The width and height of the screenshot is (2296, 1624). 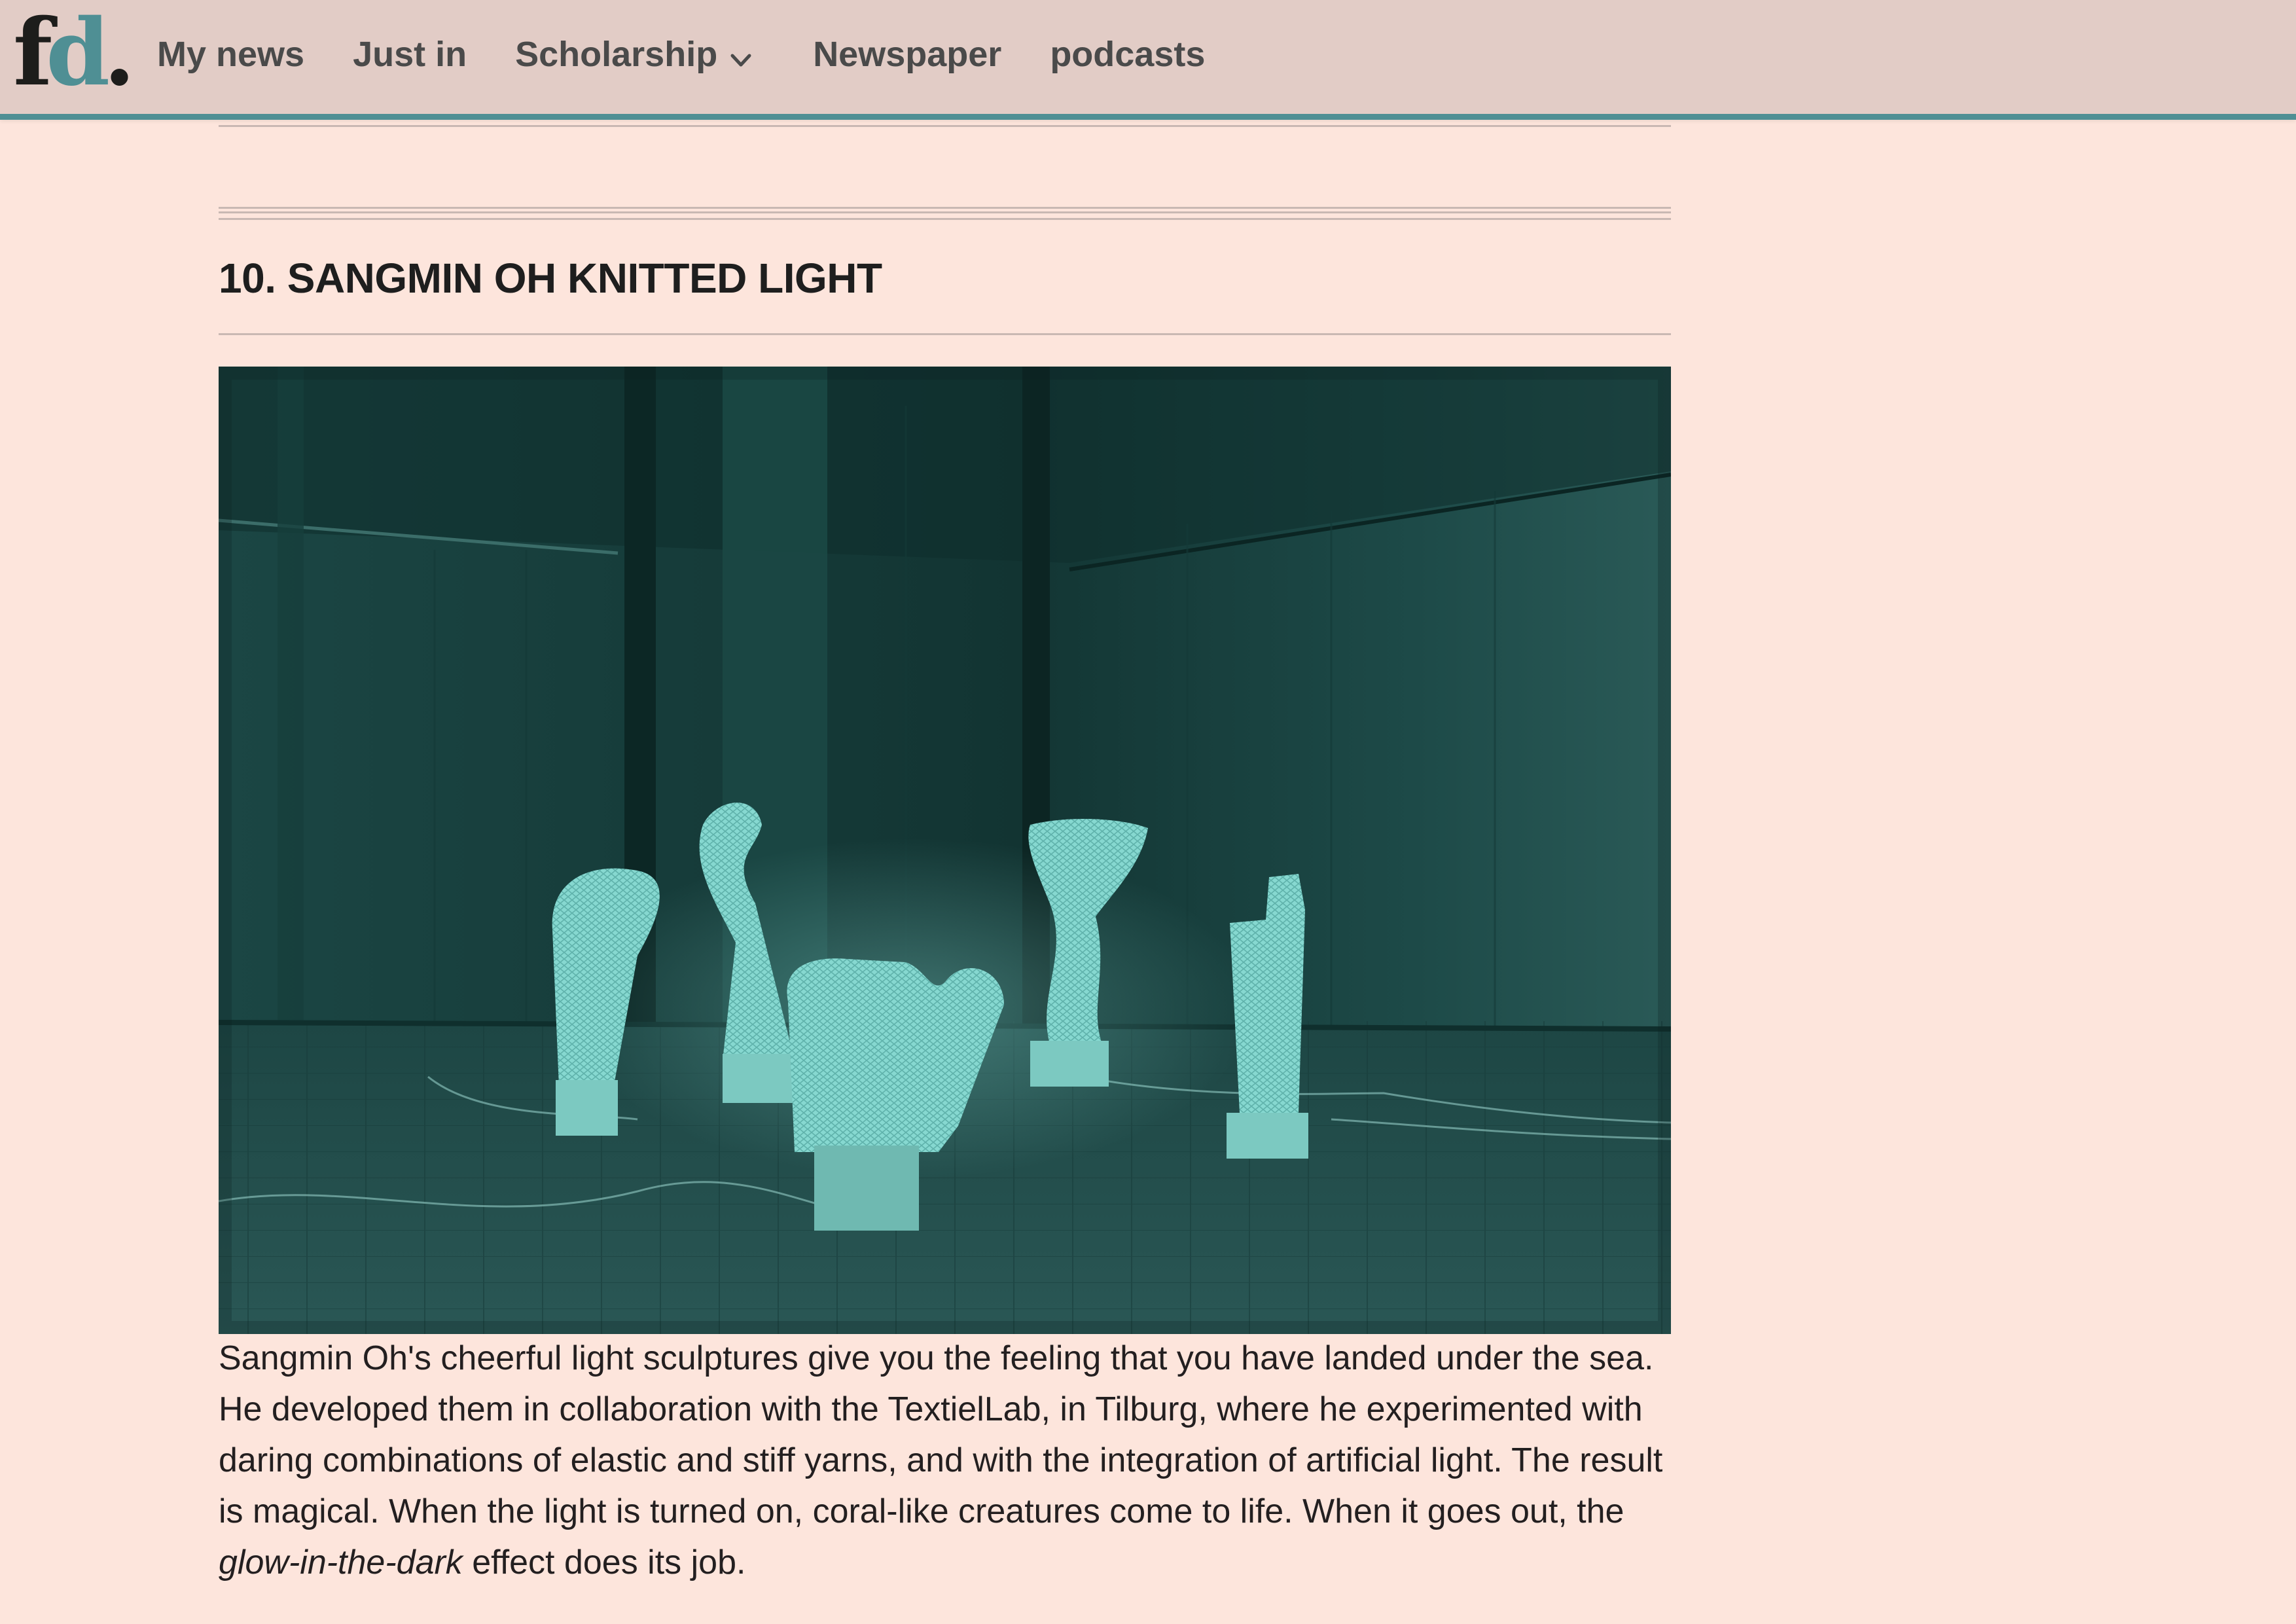 I want to click on article-text-end: effect does its job., so click(x=604, y=1562).